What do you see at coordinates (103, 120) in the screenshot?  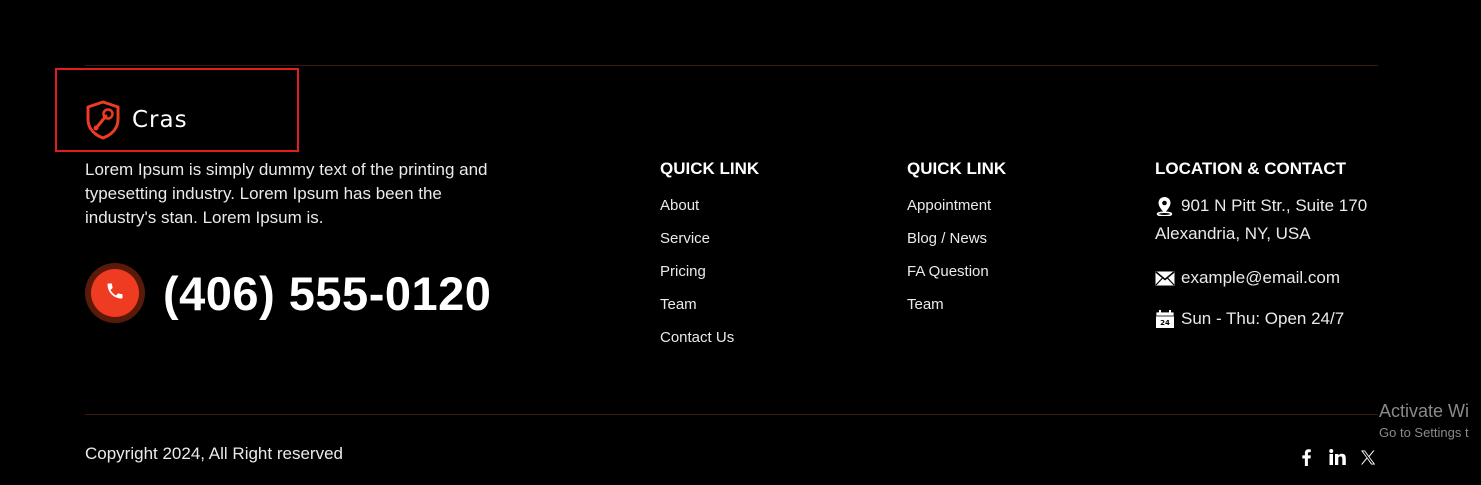 I see `shield-wrench-icon` at bounding box center [103, 120].